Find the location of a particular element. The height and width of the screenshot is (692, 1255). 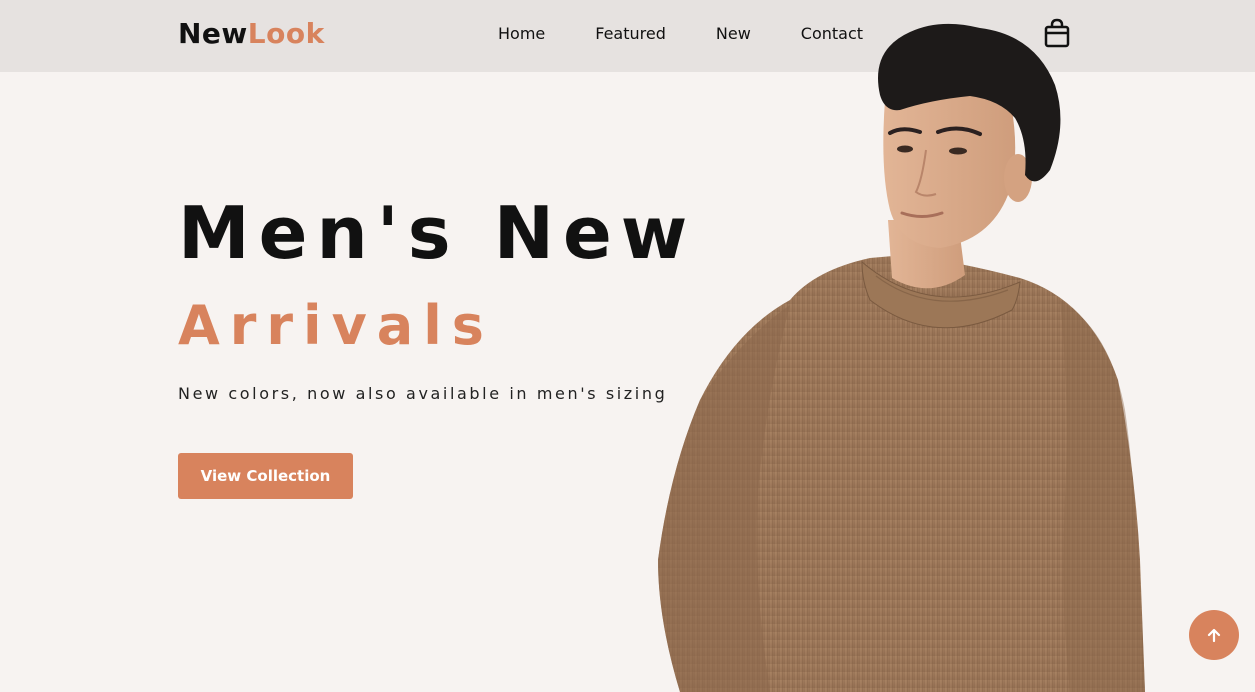

logo-text-main: New is located at coordinates (213, 33).